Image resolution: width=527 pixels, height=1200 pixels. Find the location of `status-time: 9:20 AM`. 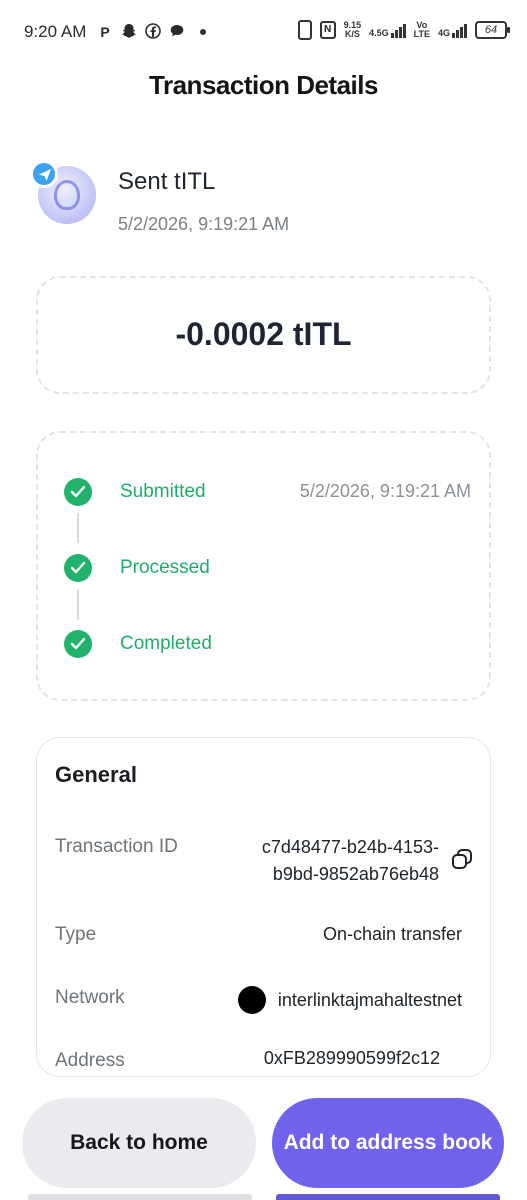

status-time: 9:20 AM is located at coordinates (55, 31).